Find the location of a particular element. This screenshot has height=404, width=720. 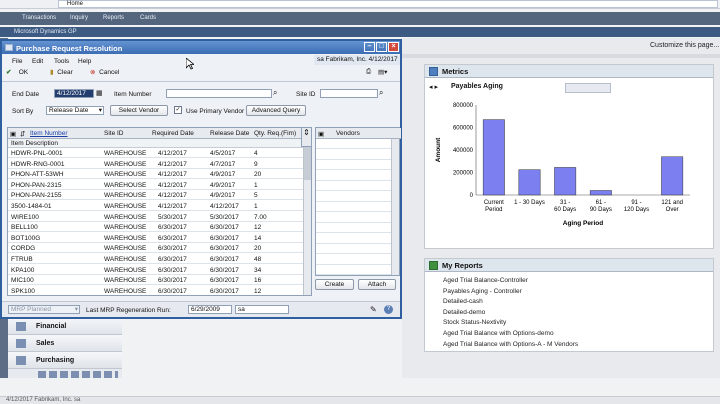

nav-purchasing: Purchasing is located at coordinates (65, 360).